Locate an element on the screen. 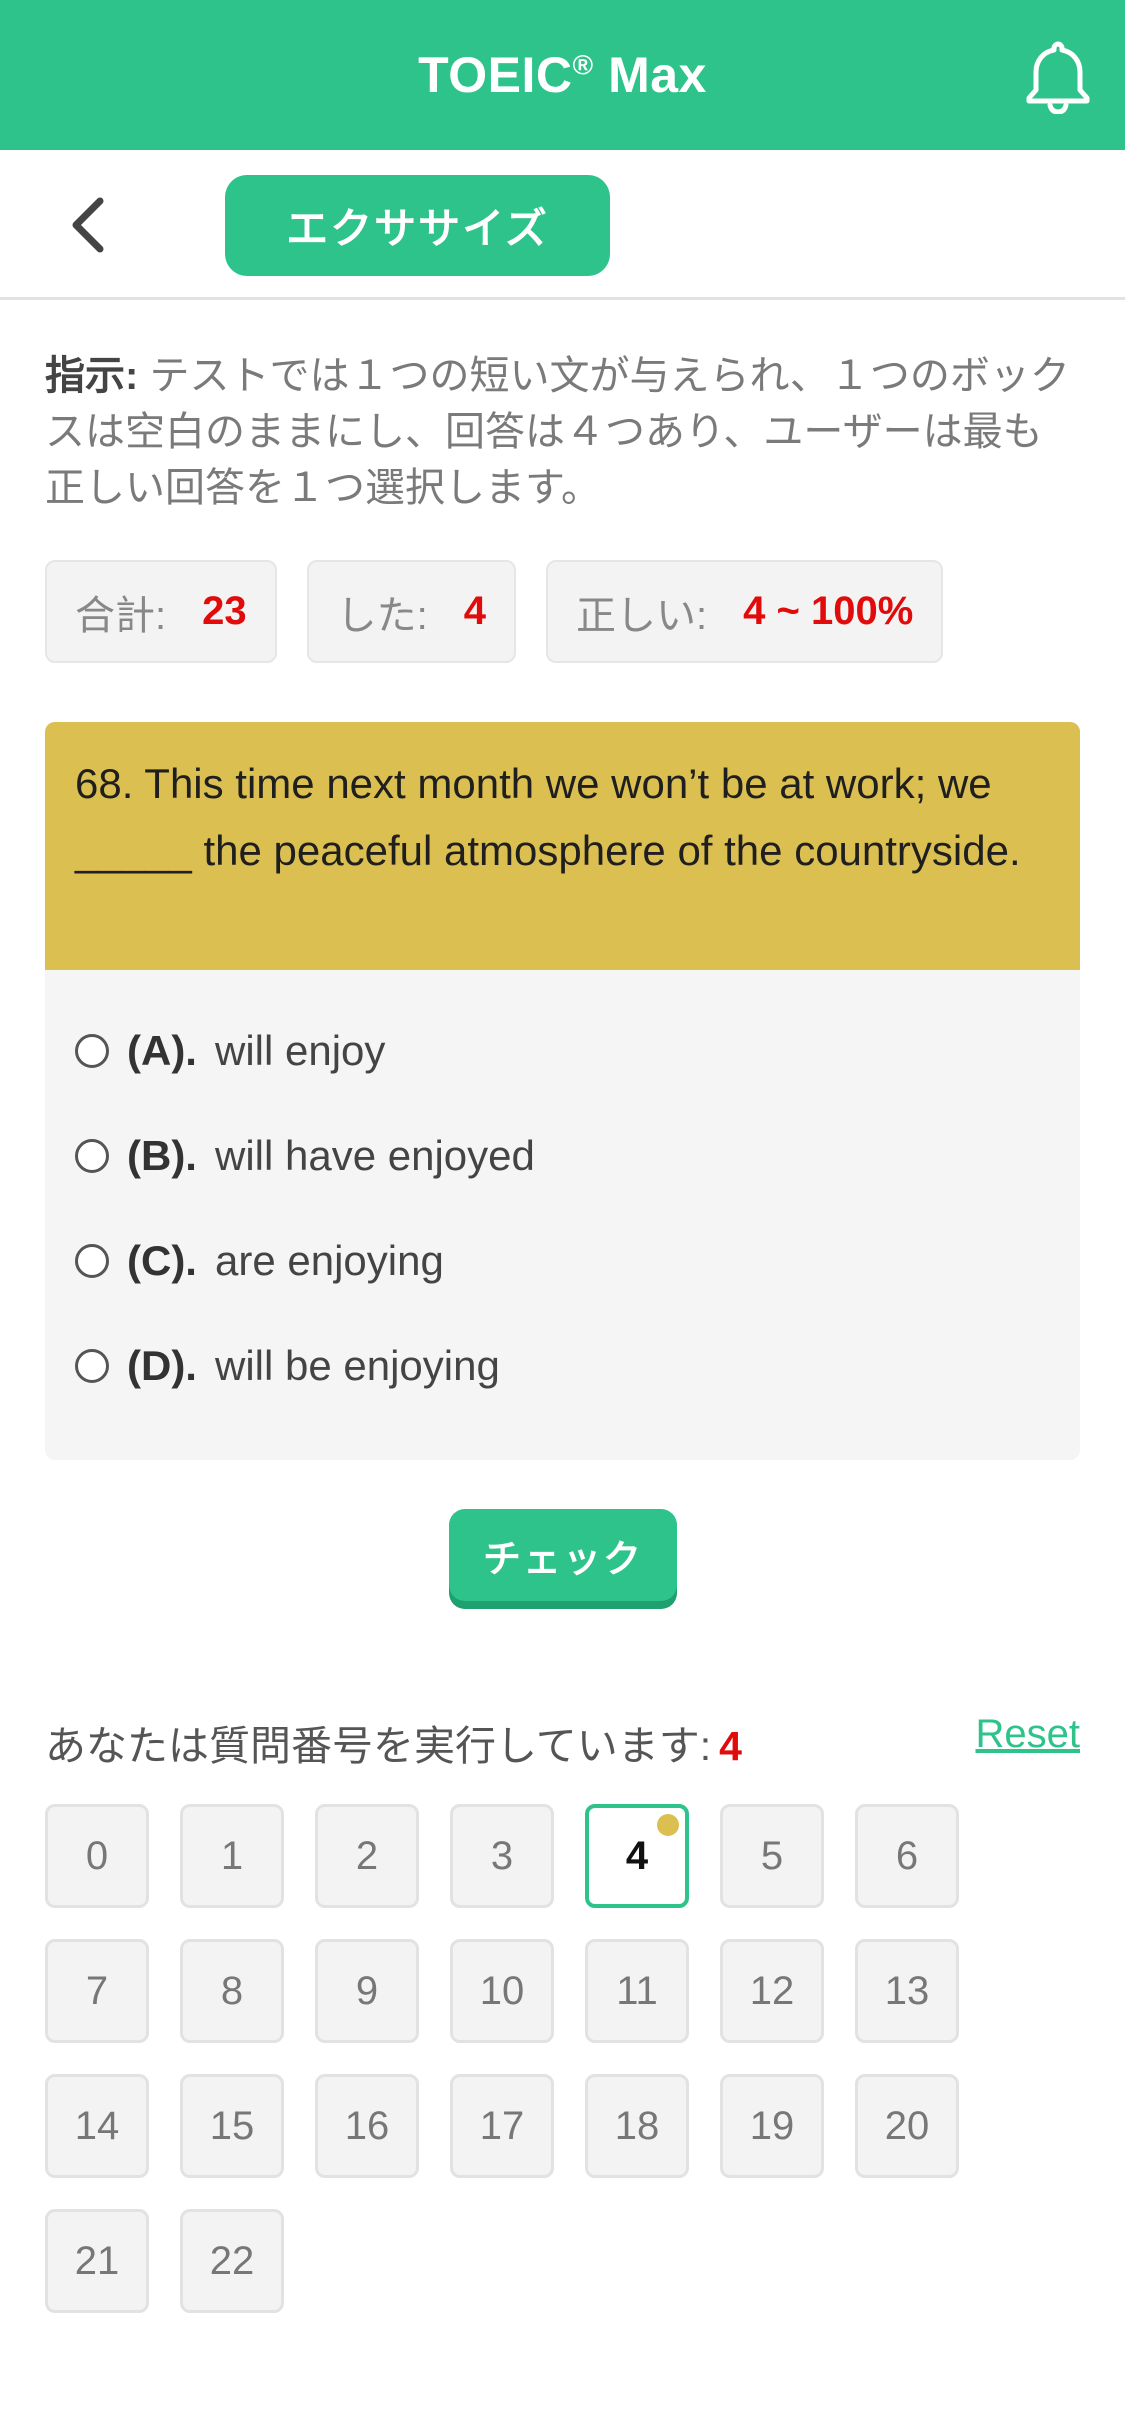 This screenshot has width=1125, height=2436. question-number-button: 9 is located at coordinates (367, 1991).